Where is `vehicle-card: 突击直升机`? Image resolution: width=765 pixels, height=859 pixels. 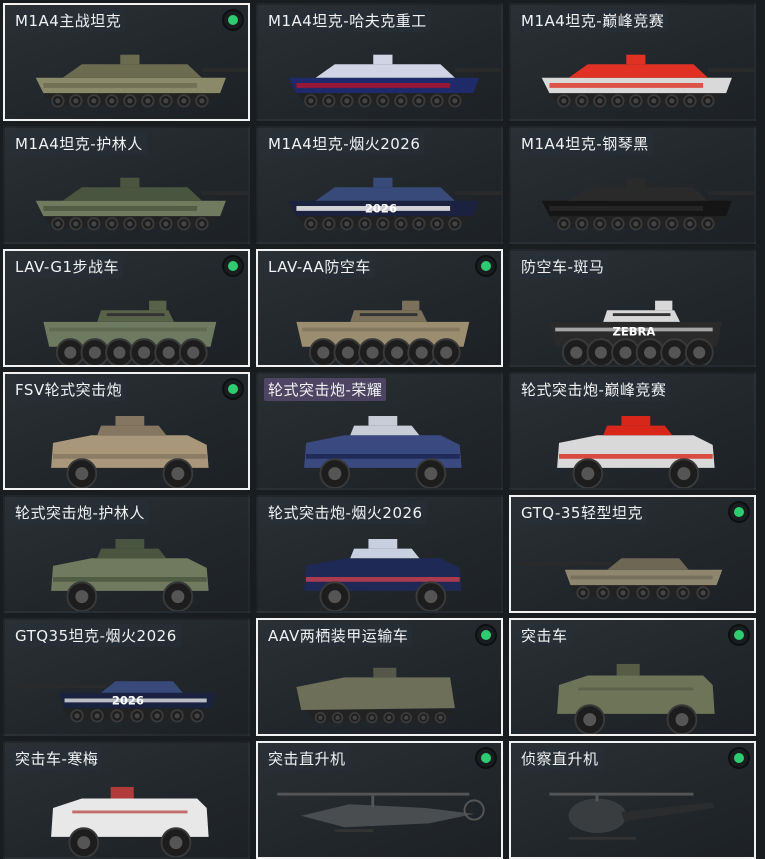
vehicle-card: 突击直升机 is located at coordinates (379, 800).